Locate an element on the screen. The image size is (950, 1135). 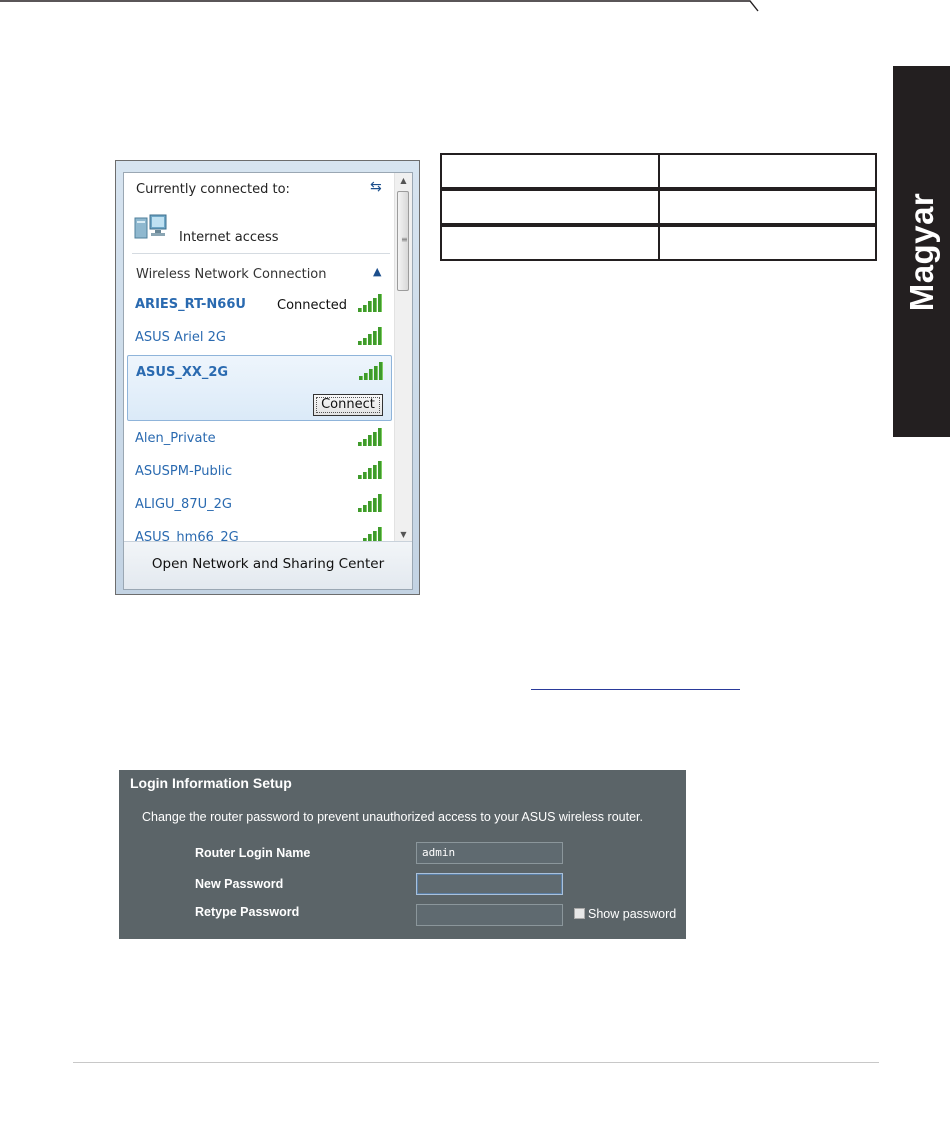
retype-password-input is located at coordinates (489, 915).